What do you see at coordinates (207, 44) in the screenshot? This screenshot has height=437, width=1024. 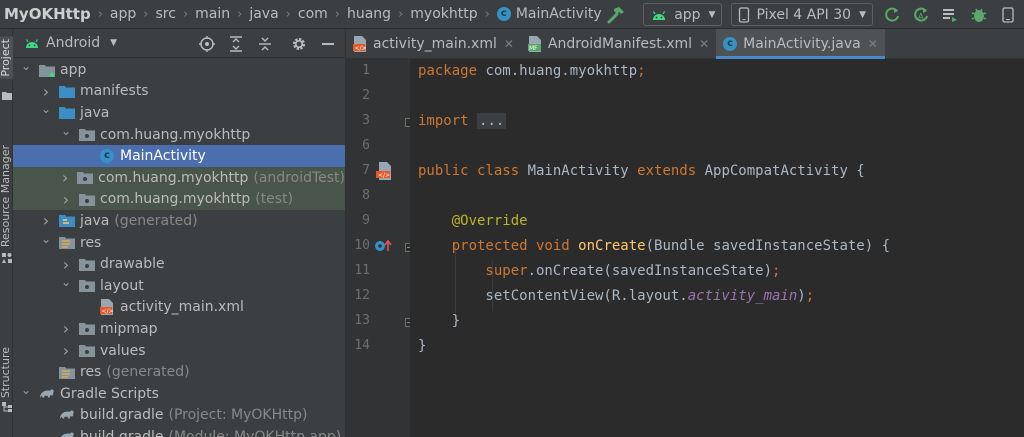 I see `select-opened-file-icon` at bounding box center [207, 44].